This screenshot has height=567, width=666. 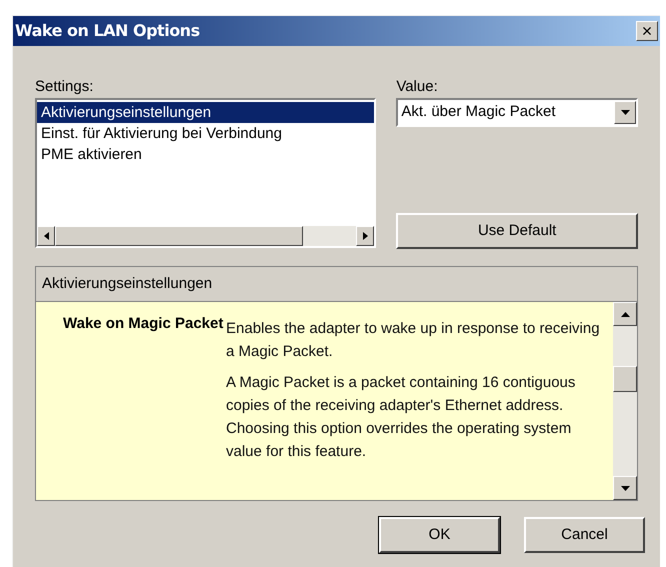 I want to click on dialog-button: Cancel, so click(x=584, y=535).